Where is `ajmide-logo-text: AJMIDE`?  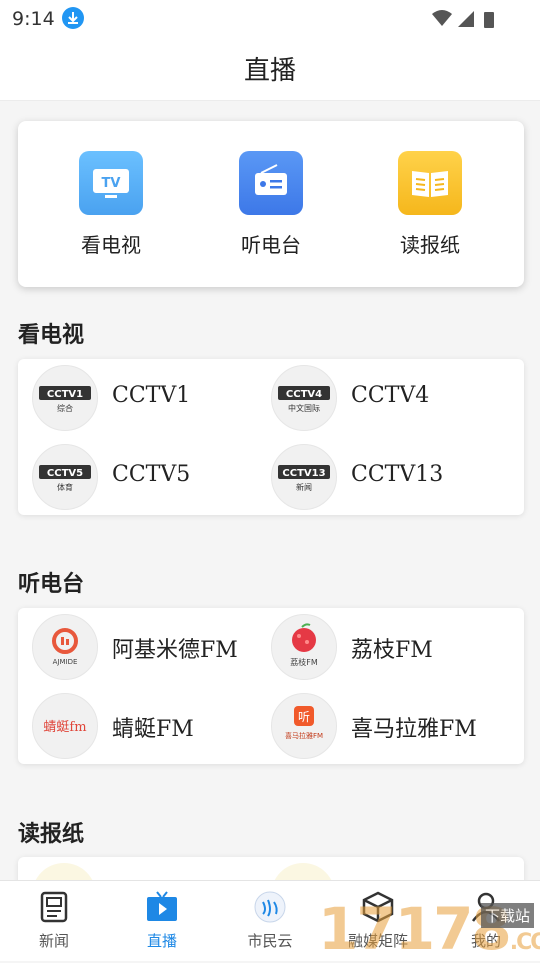
ajmide-logo-text: AJMIDE is located at coordinates (65, 662).